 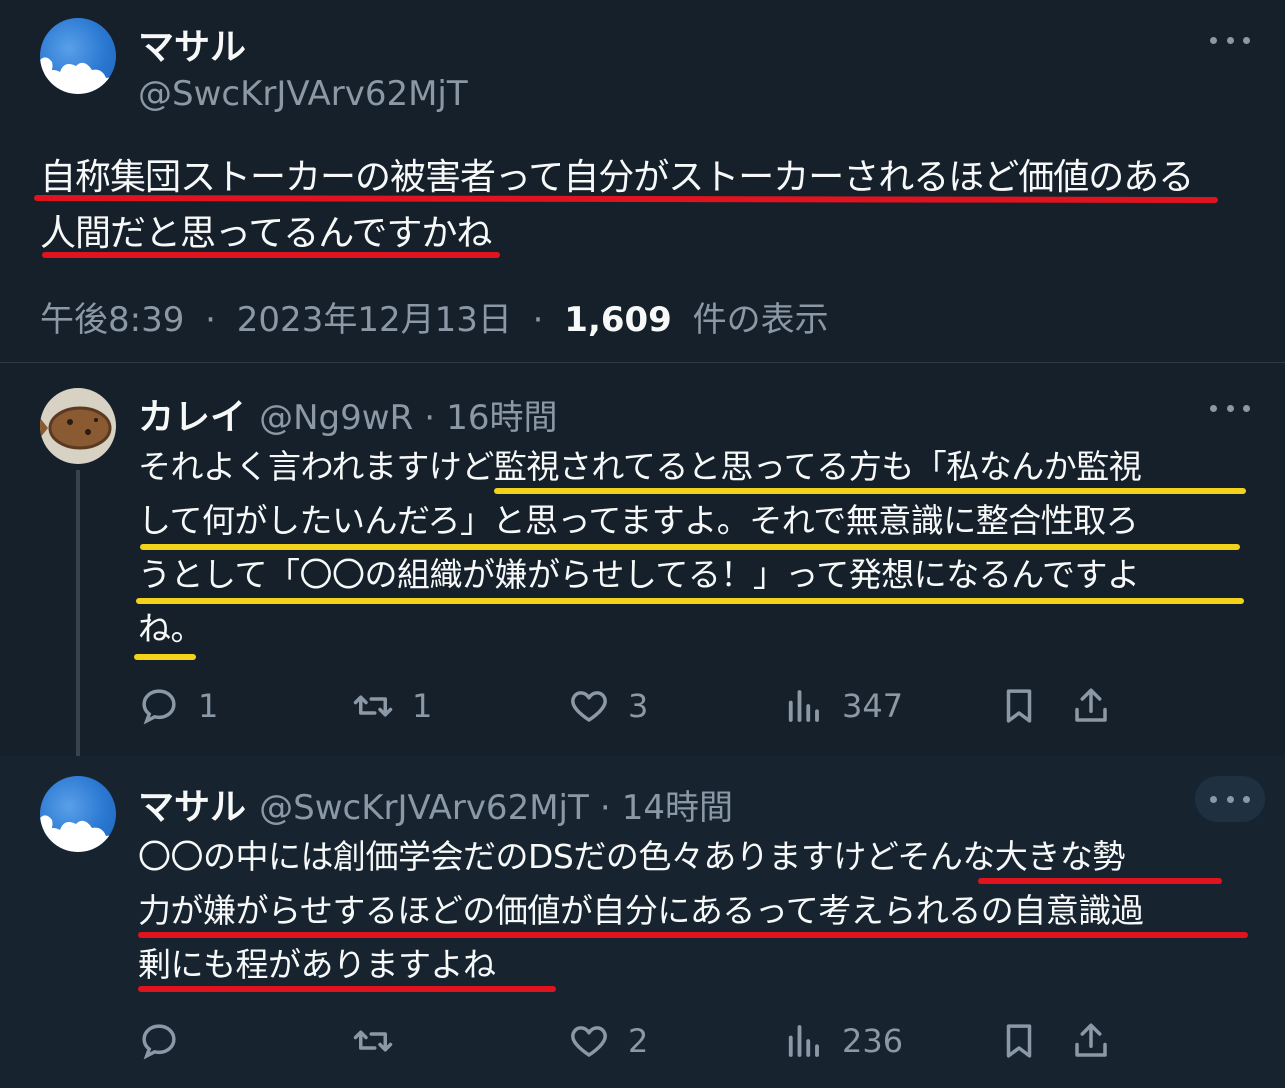 What do you see at coordinates (78, 619) in the screenshot?
I see `thread-line` at bounding box center [78, 619].